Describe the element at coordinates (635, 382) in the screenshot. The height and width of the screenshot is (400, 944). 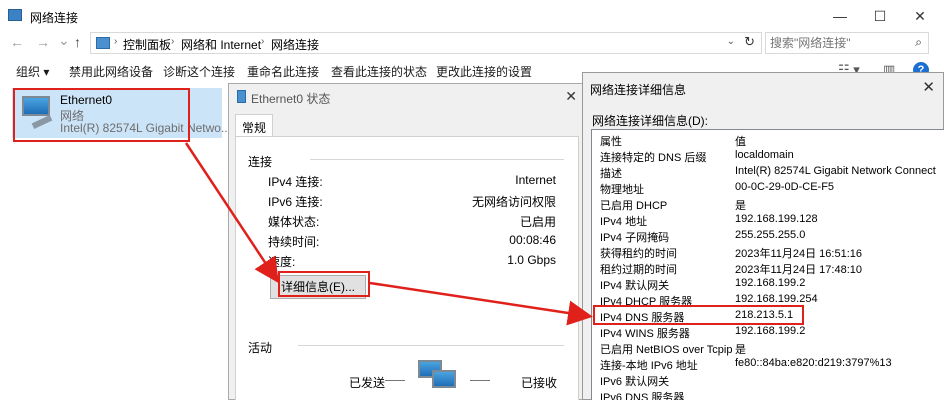
I see `details-property: IPv6 默认网关` at that location.